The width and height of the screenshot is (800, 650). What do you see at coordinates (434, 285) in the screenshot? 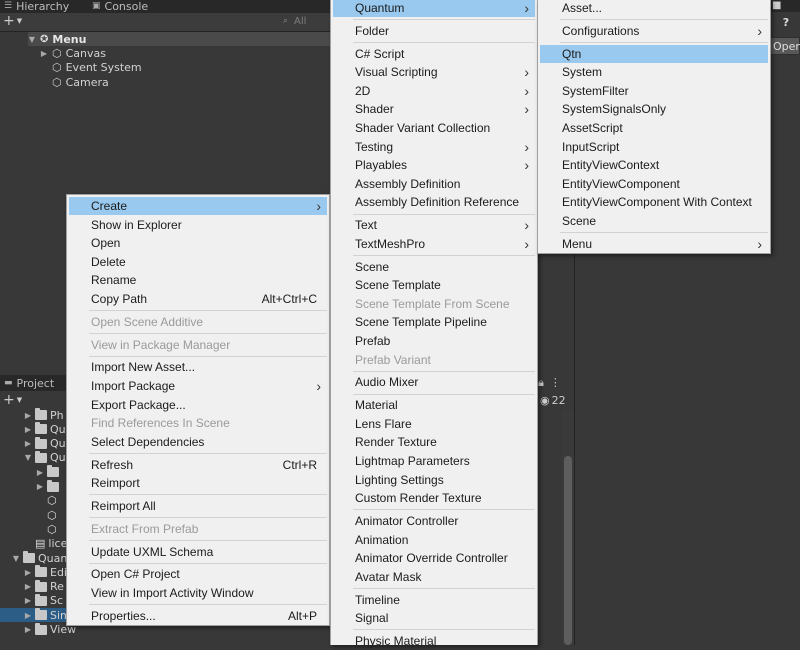
I see `create-menu-item-scene-template: Scene Template` at bounding box center [434, 285].